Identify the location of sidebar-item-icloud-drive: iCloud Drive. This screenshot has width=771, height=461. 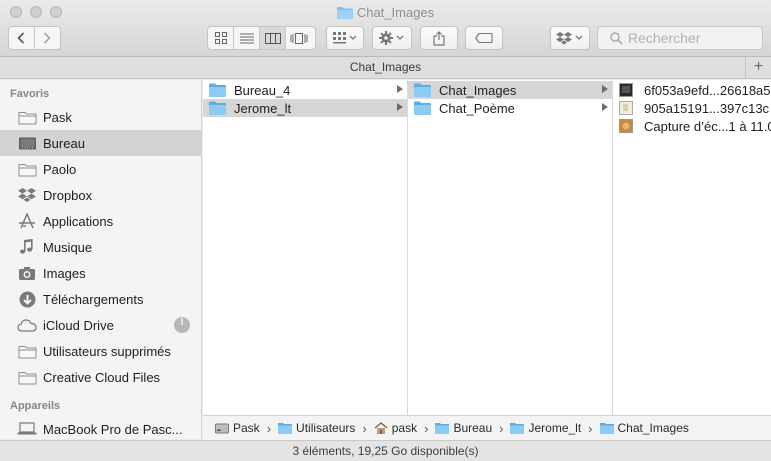
(100, 325).